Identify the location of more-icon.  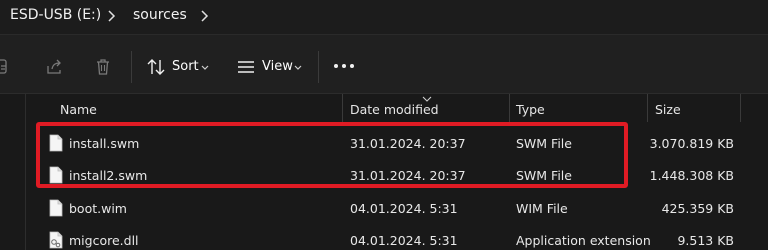
(345, 67).